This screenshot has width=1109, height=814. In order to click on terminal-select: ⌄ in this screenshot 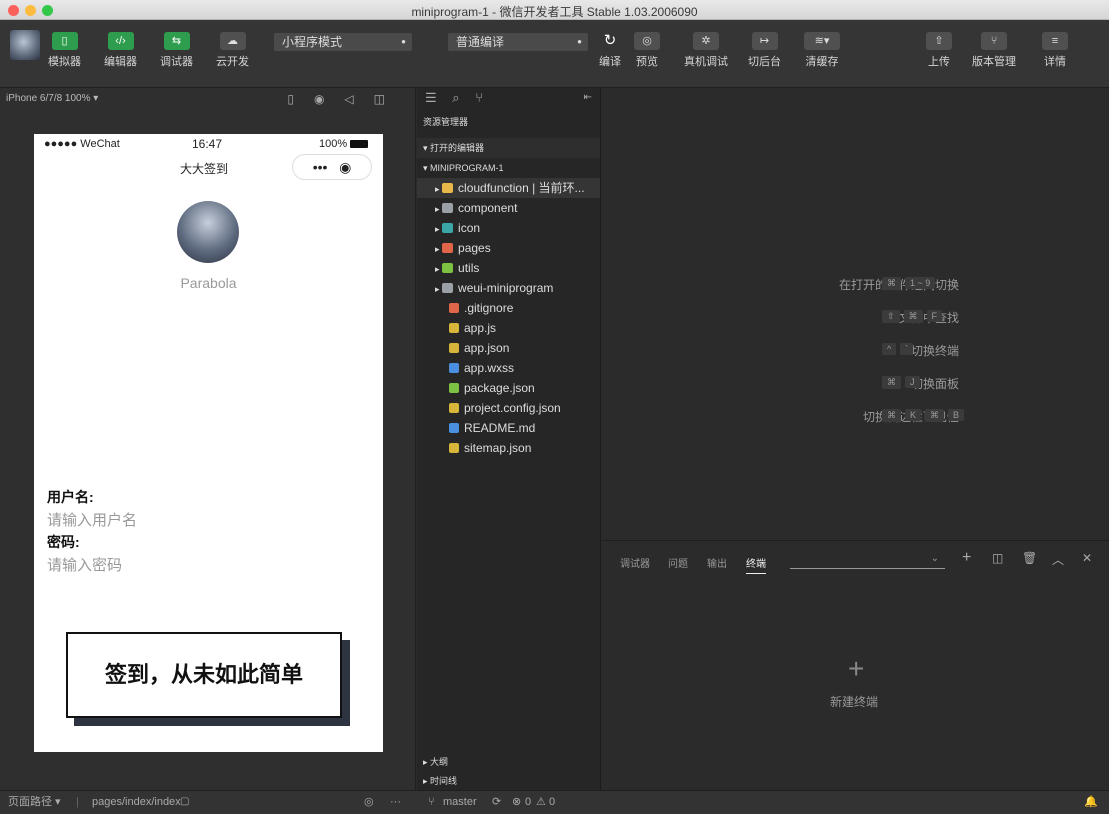, I will do `click(867, 560)`.